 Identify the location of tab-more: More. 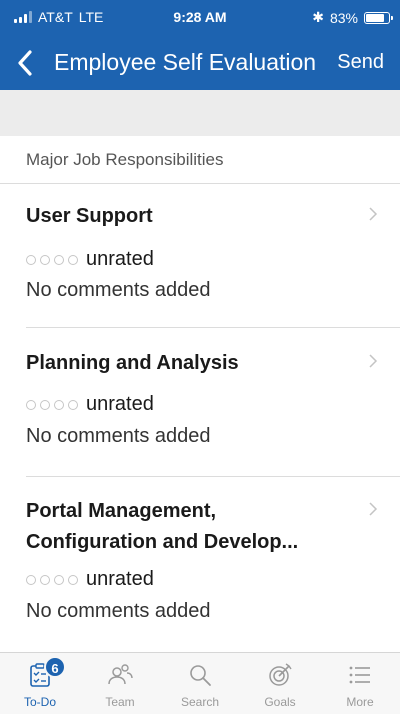
(360, 683).